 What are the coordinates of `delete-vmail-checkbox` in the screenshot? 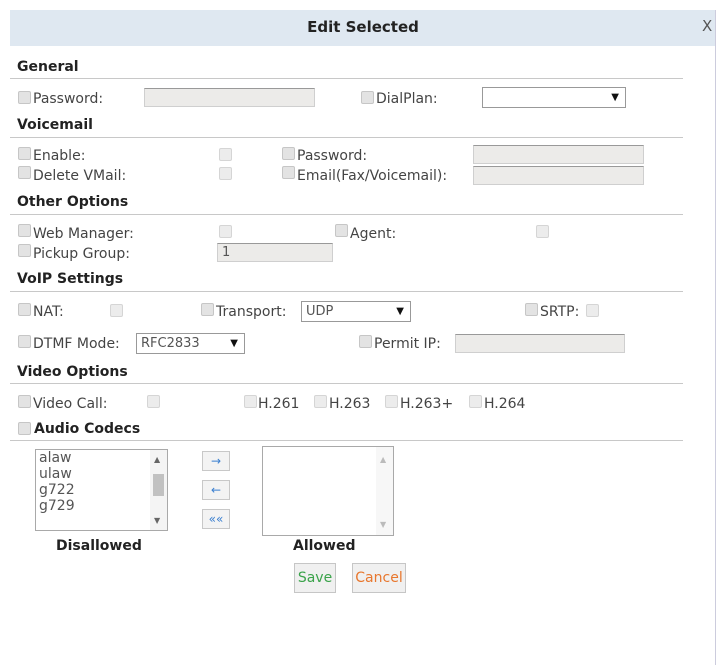 It's located at (225, 173).